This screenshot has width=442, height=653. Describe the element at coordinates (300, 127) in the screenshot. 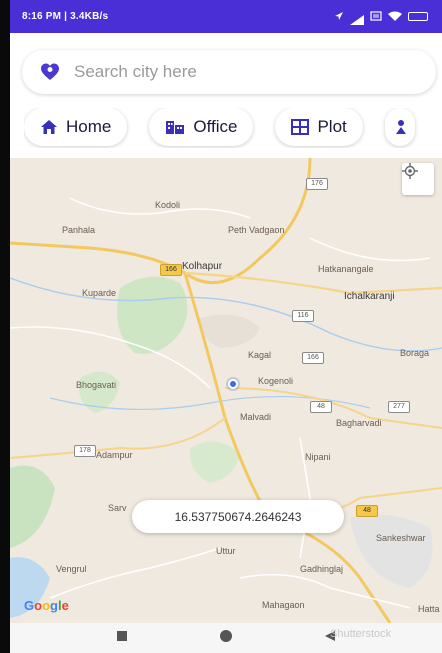

I see `plot-grid-icon` at that location.